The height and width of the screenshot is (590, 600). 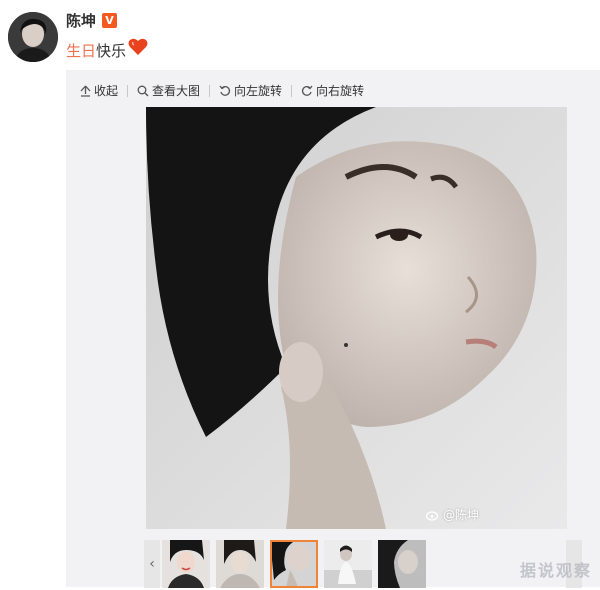 I want to click on thumbnail-3-active, so click(x=294, y=564).